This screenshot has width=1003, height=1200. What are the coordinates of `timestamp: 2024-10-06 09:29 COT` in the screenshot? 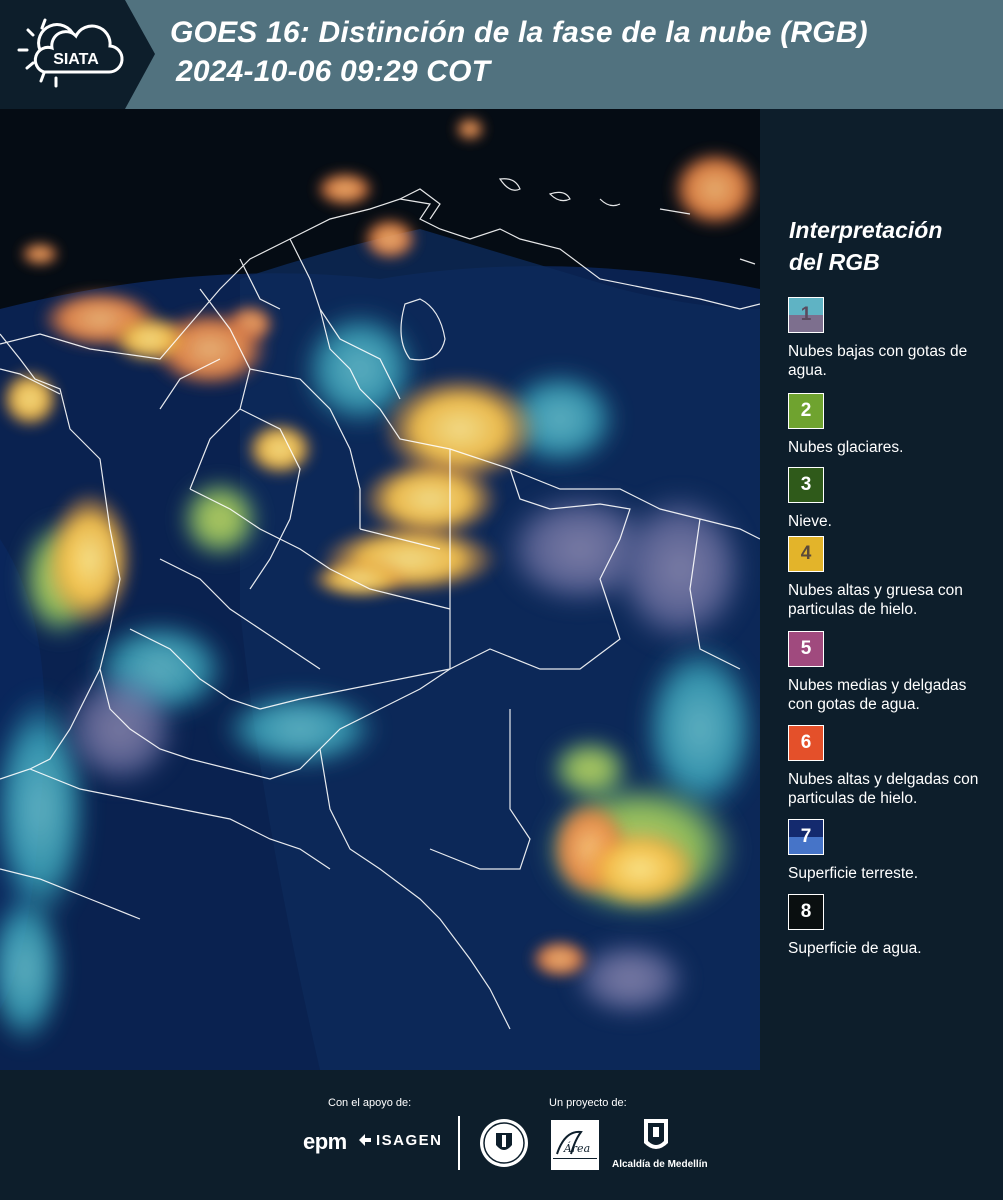 It's located at (333, 71).